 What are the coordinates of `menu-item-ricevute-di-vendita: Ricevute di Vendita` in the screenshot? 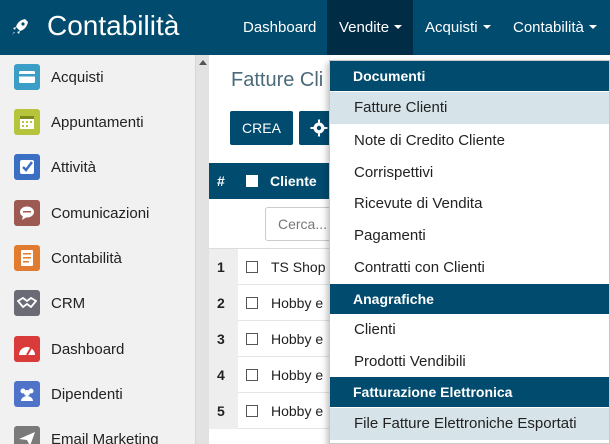 It's located at (469, 204).